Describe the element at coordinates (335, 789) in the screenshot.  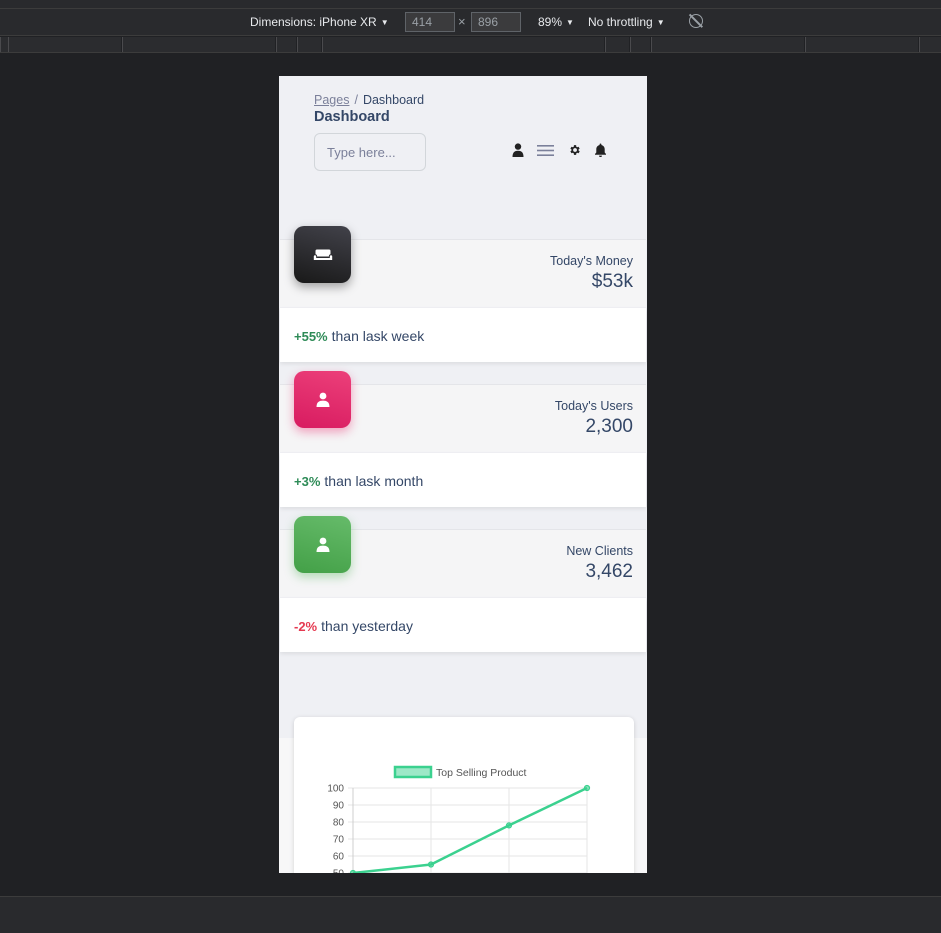
I see `y-tick-label: 100` at that location.